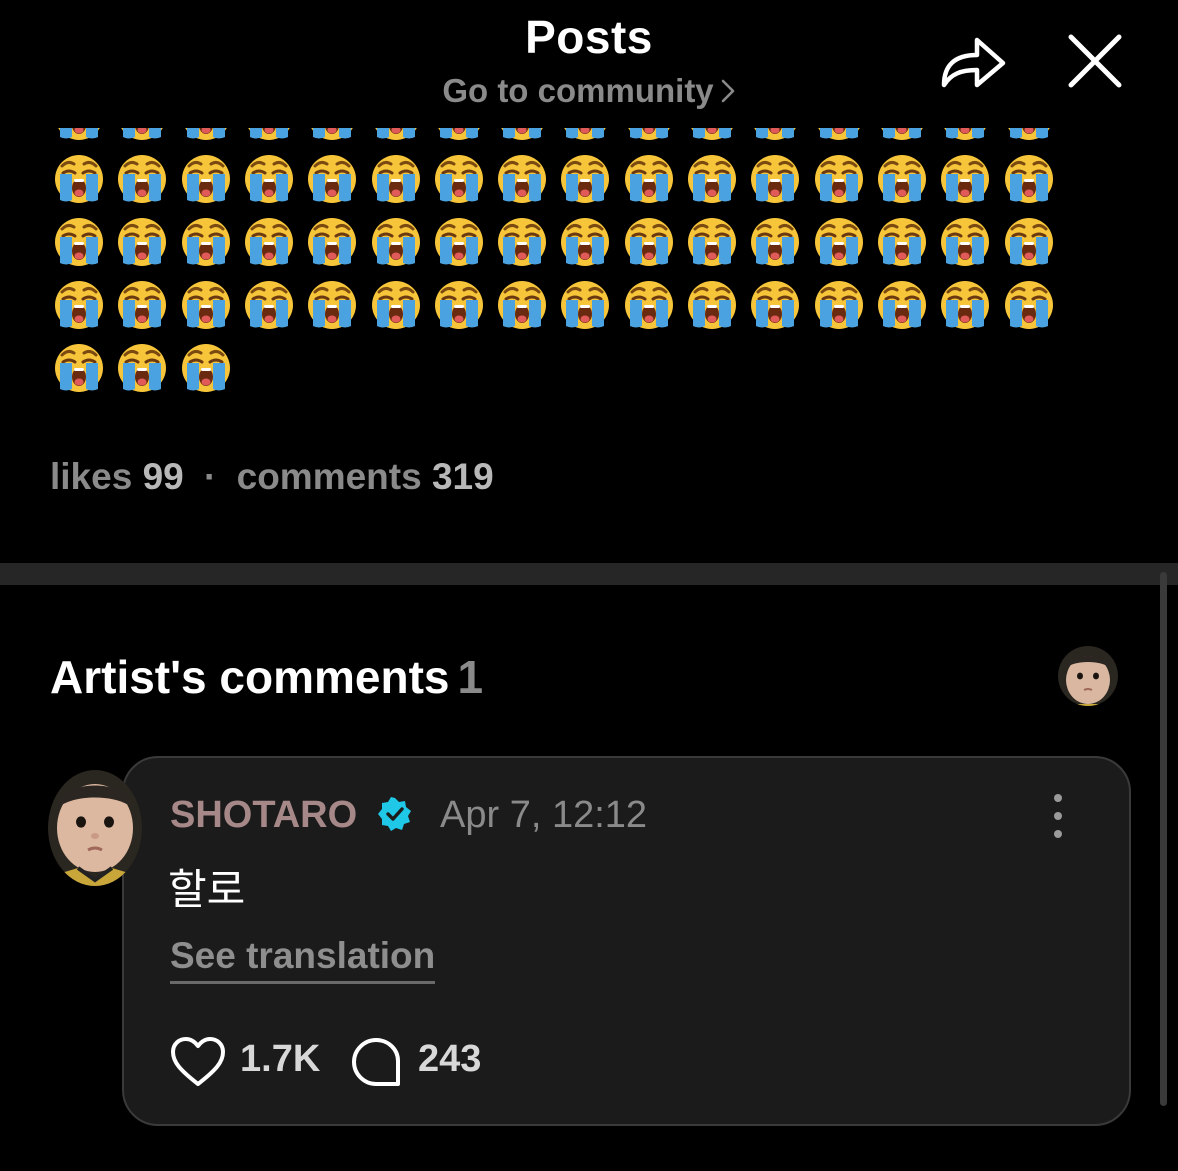 The image size is (1178, 1171). What do you see at coordinates (544, 815) in the screenshot?
I see `comment-timestamp: Apr 7, 12:12` at bounding box center [544, 815].